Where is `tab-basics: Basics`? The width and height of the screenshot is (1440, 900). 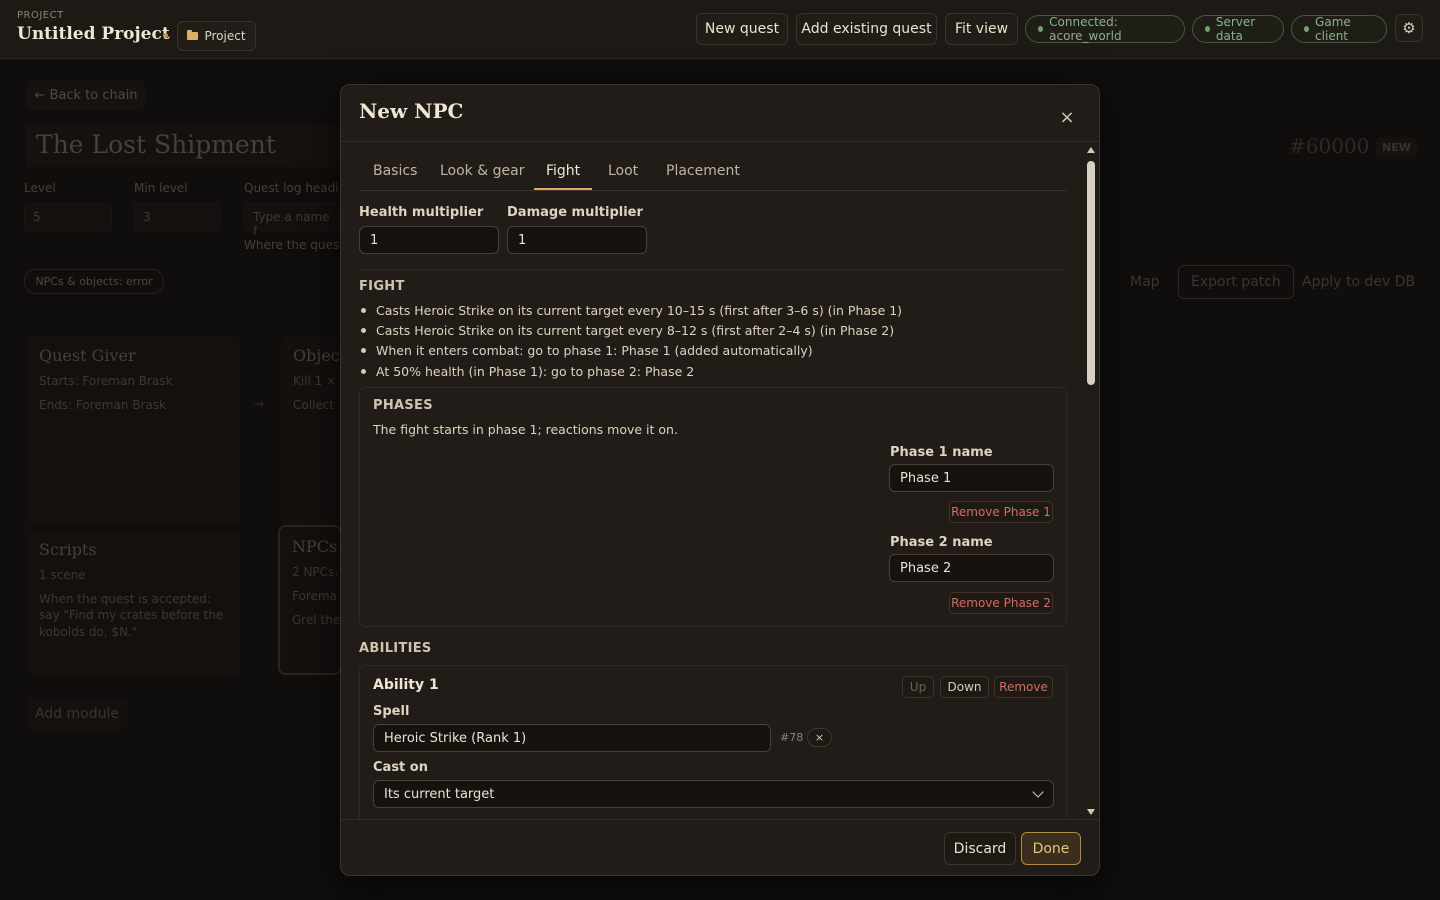
tab-basics: Basics is located at coordinates (395, 171).